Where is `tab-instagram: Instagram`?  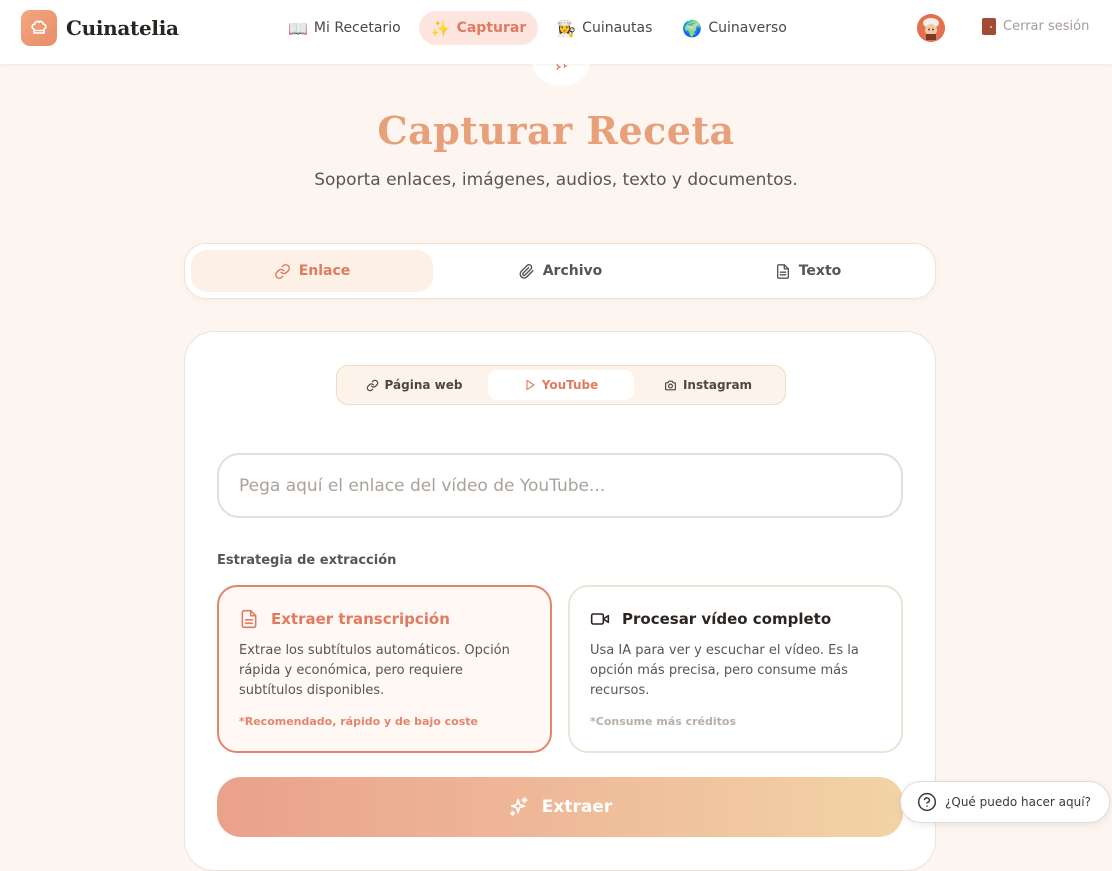 tab-instagram: Instagram is located at coordinates (708, 385).